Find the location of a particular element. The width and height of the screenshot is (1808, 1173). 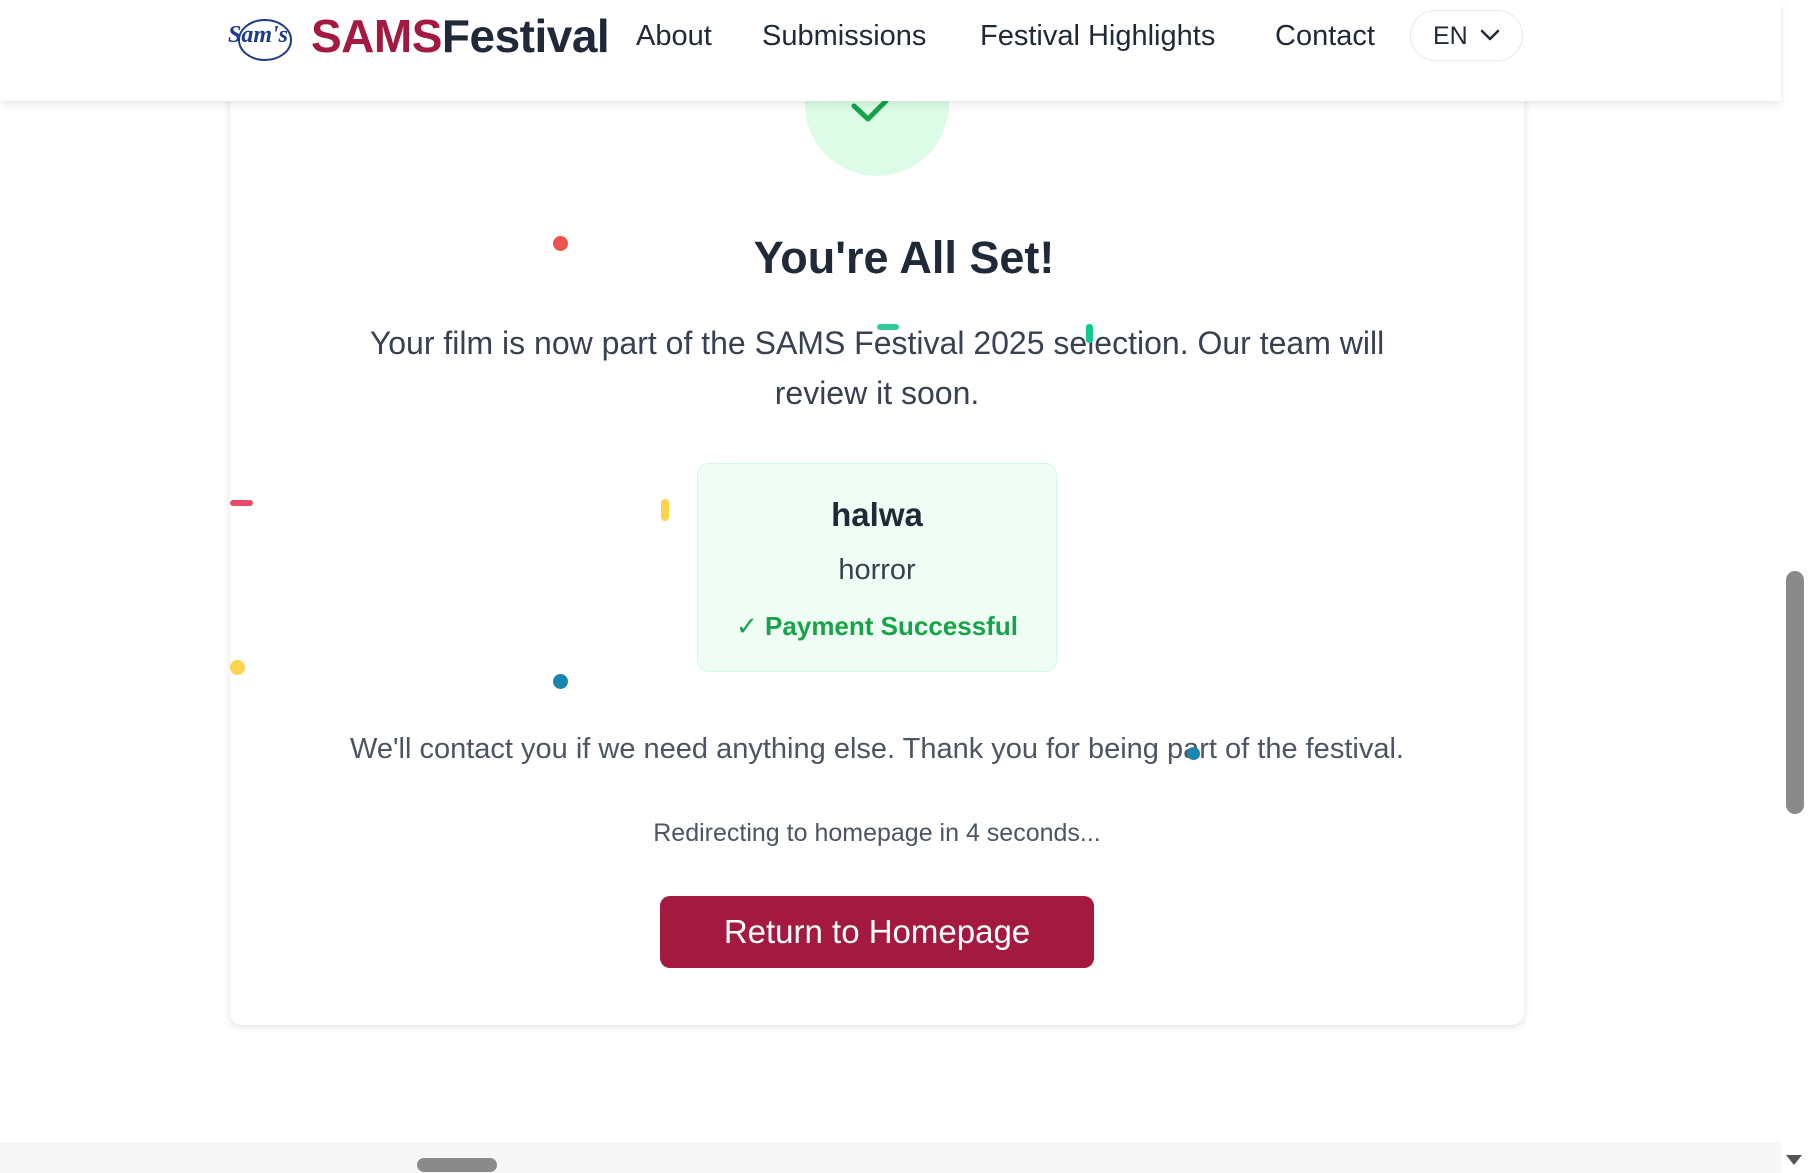

checkmark-icon is located at coordinates (870, 110).